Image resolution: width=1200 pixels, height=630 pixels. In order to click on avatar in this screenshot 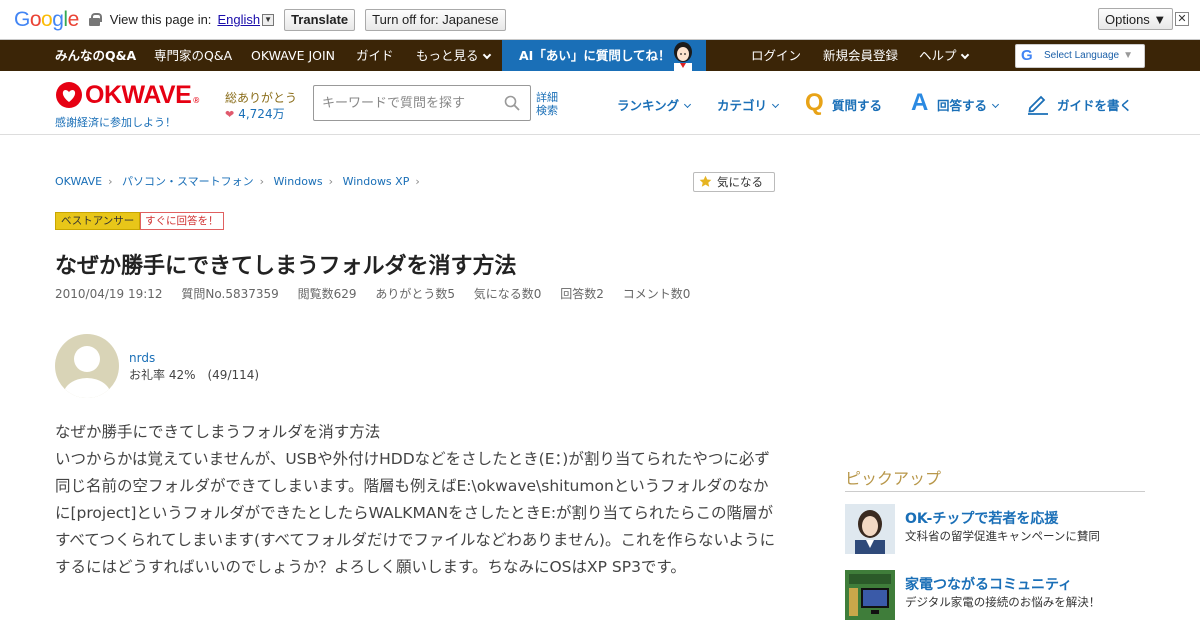, I will do `click(87, 366)`.